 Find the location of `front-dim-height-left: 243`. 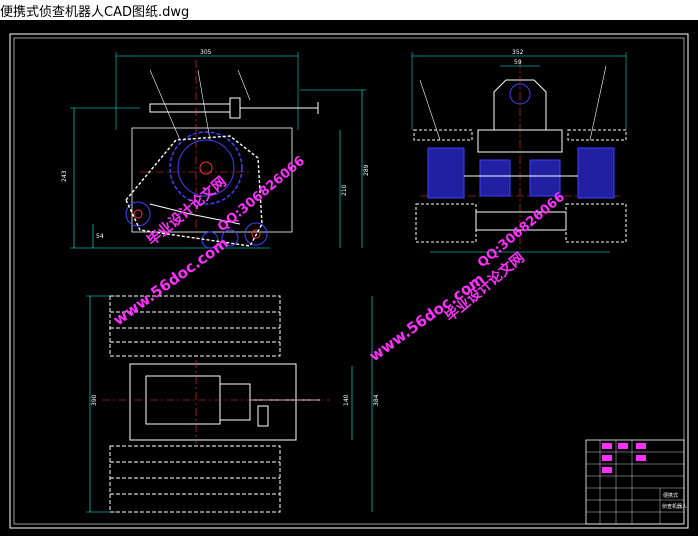

front-dim-height-left: 243 is located at coordinates (64, 176).